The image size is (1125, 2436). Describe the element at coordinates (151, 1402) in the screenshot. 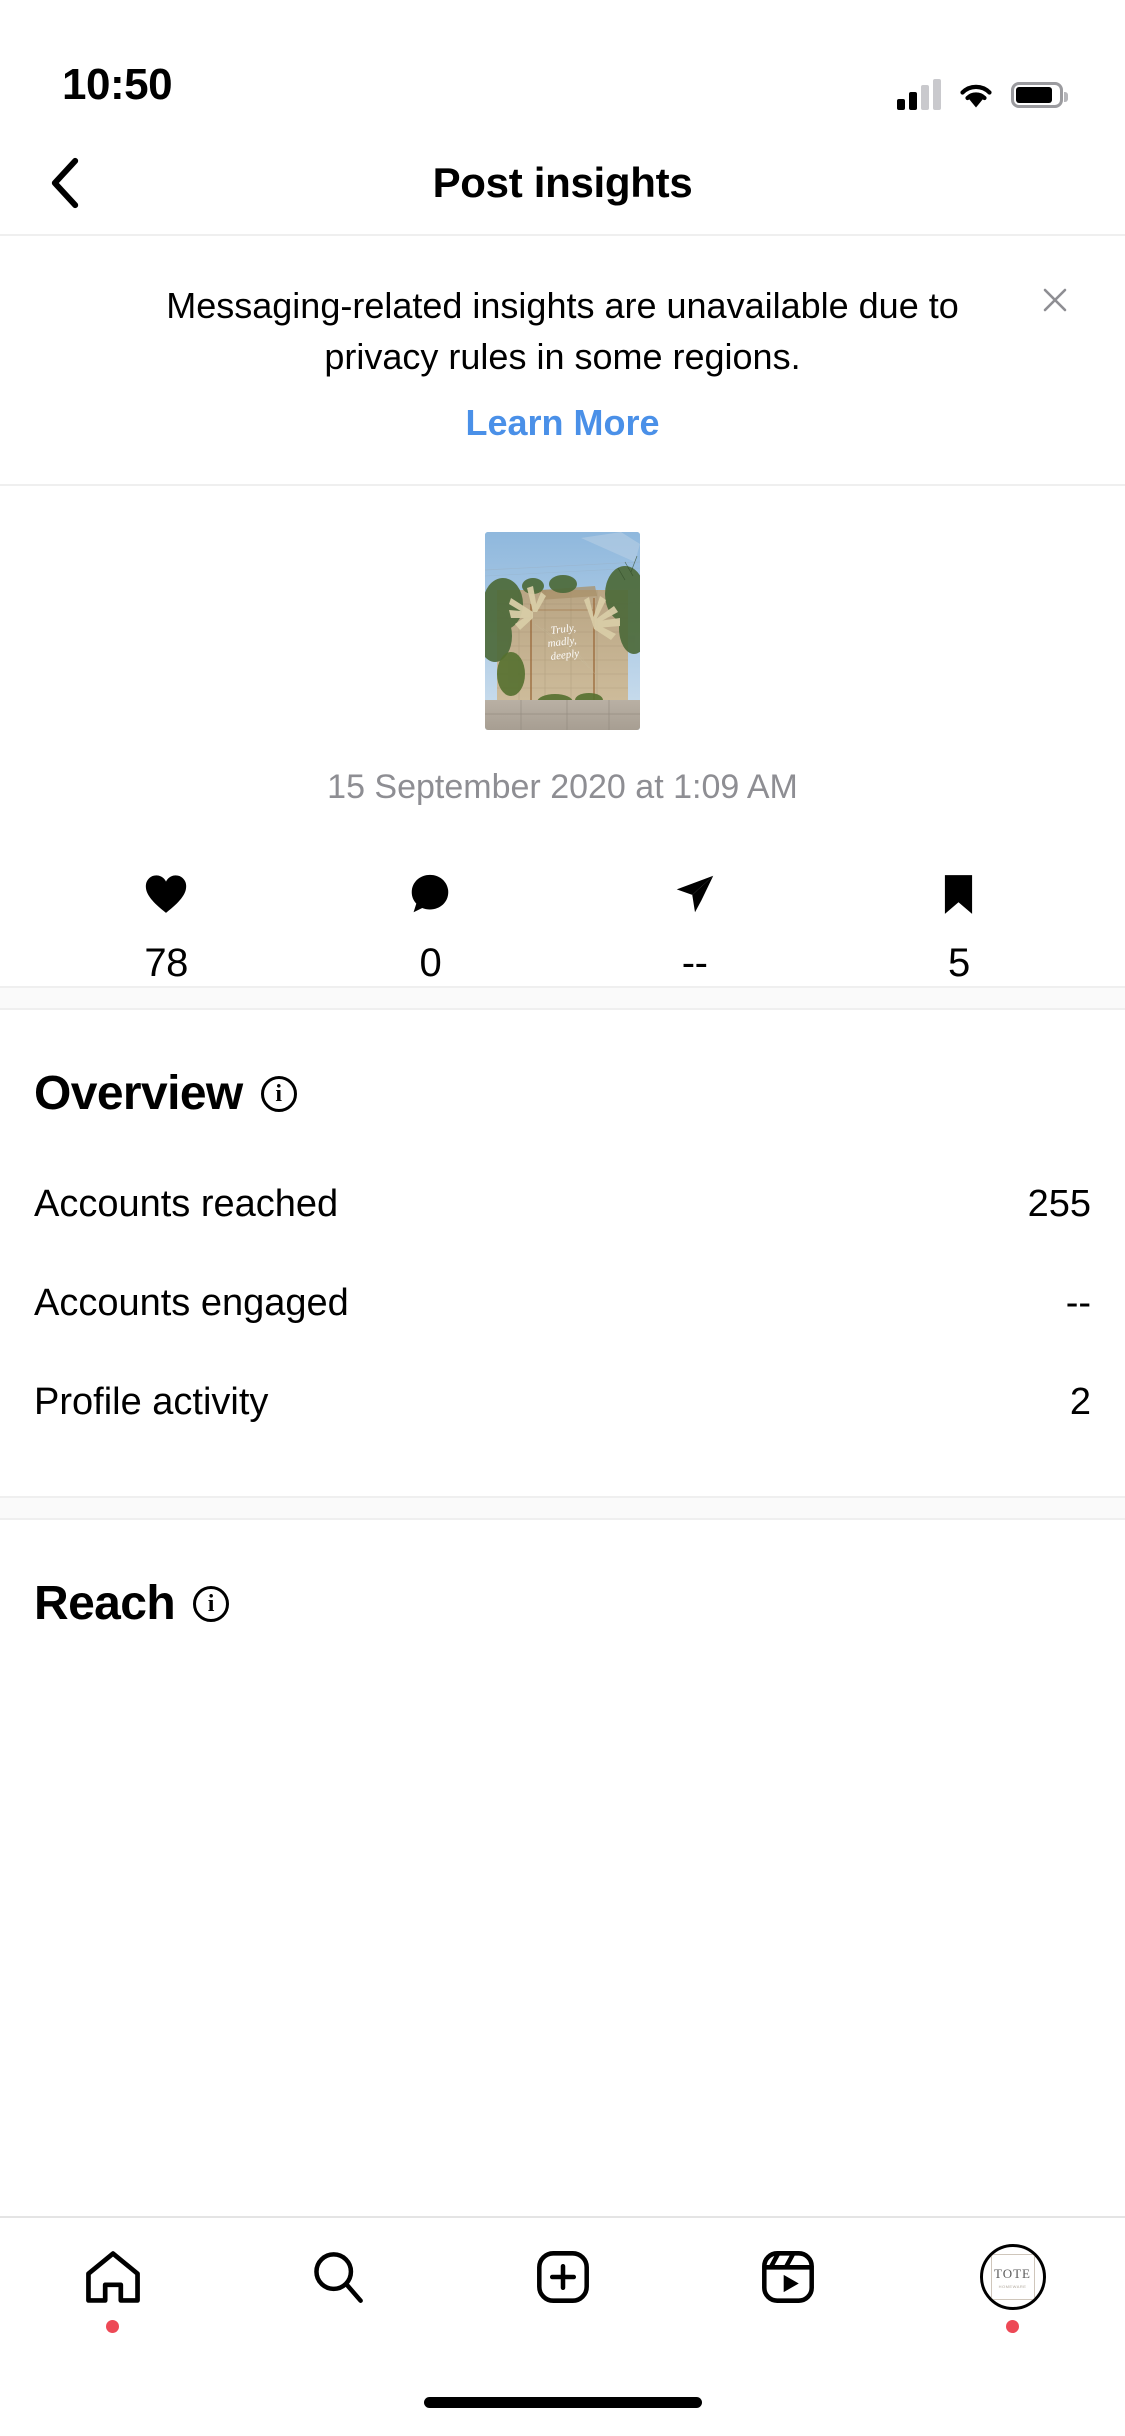

I see `metric-label: Profile activity` at that location.